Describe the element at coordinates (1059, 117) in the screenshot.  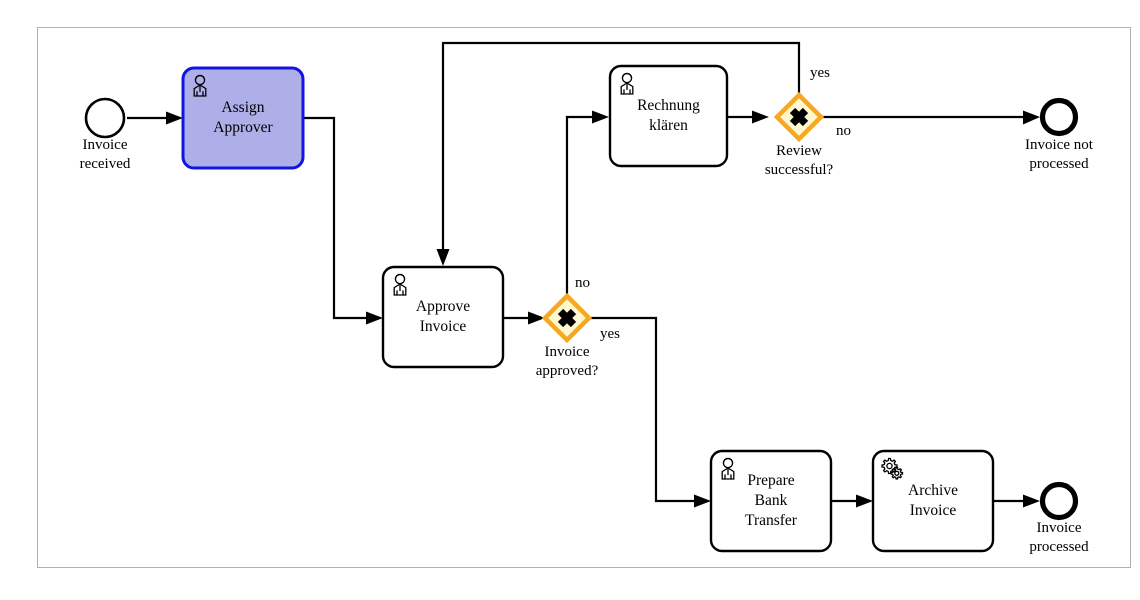
I see `end-event-invoice-not-processed` at that location.